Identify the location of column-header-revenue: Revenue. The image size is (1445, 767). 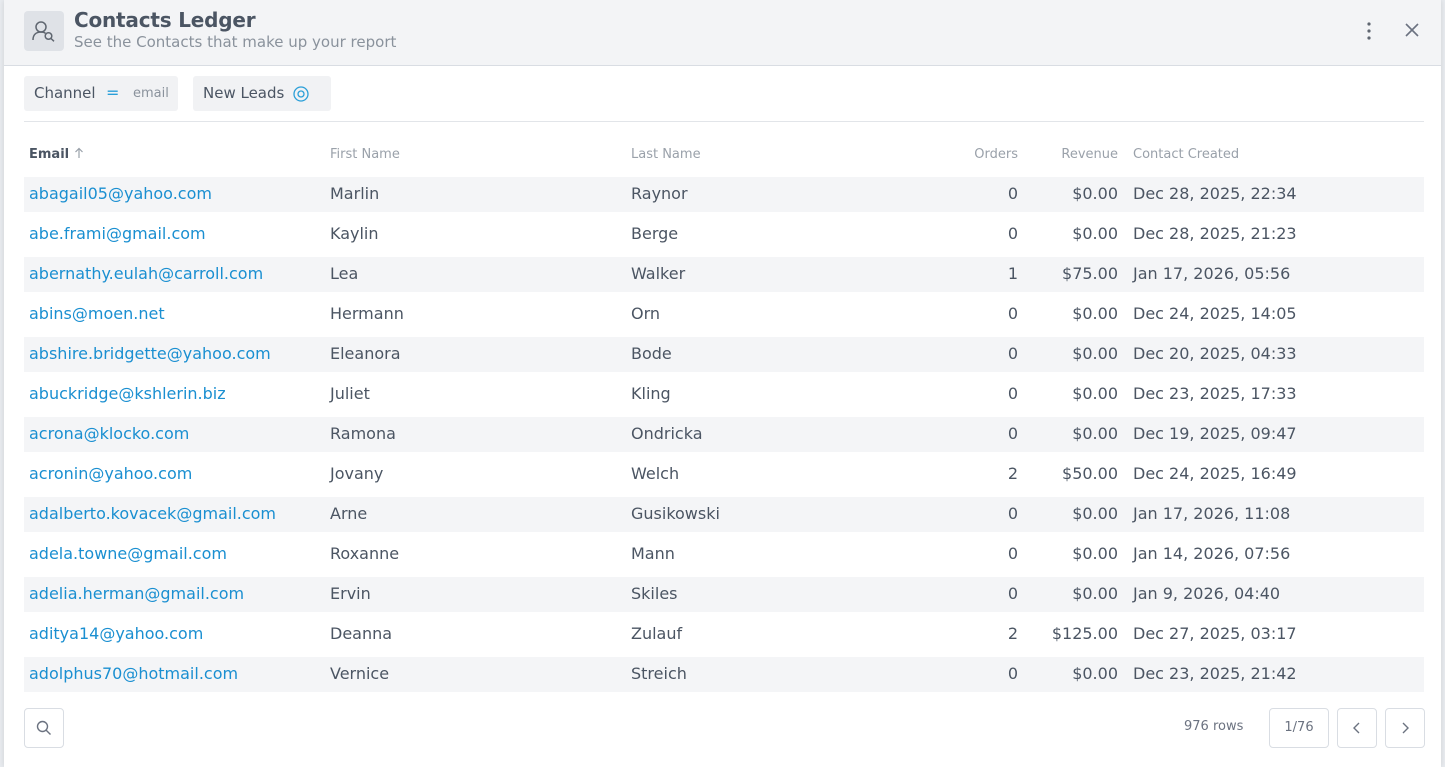
(1089, 154).